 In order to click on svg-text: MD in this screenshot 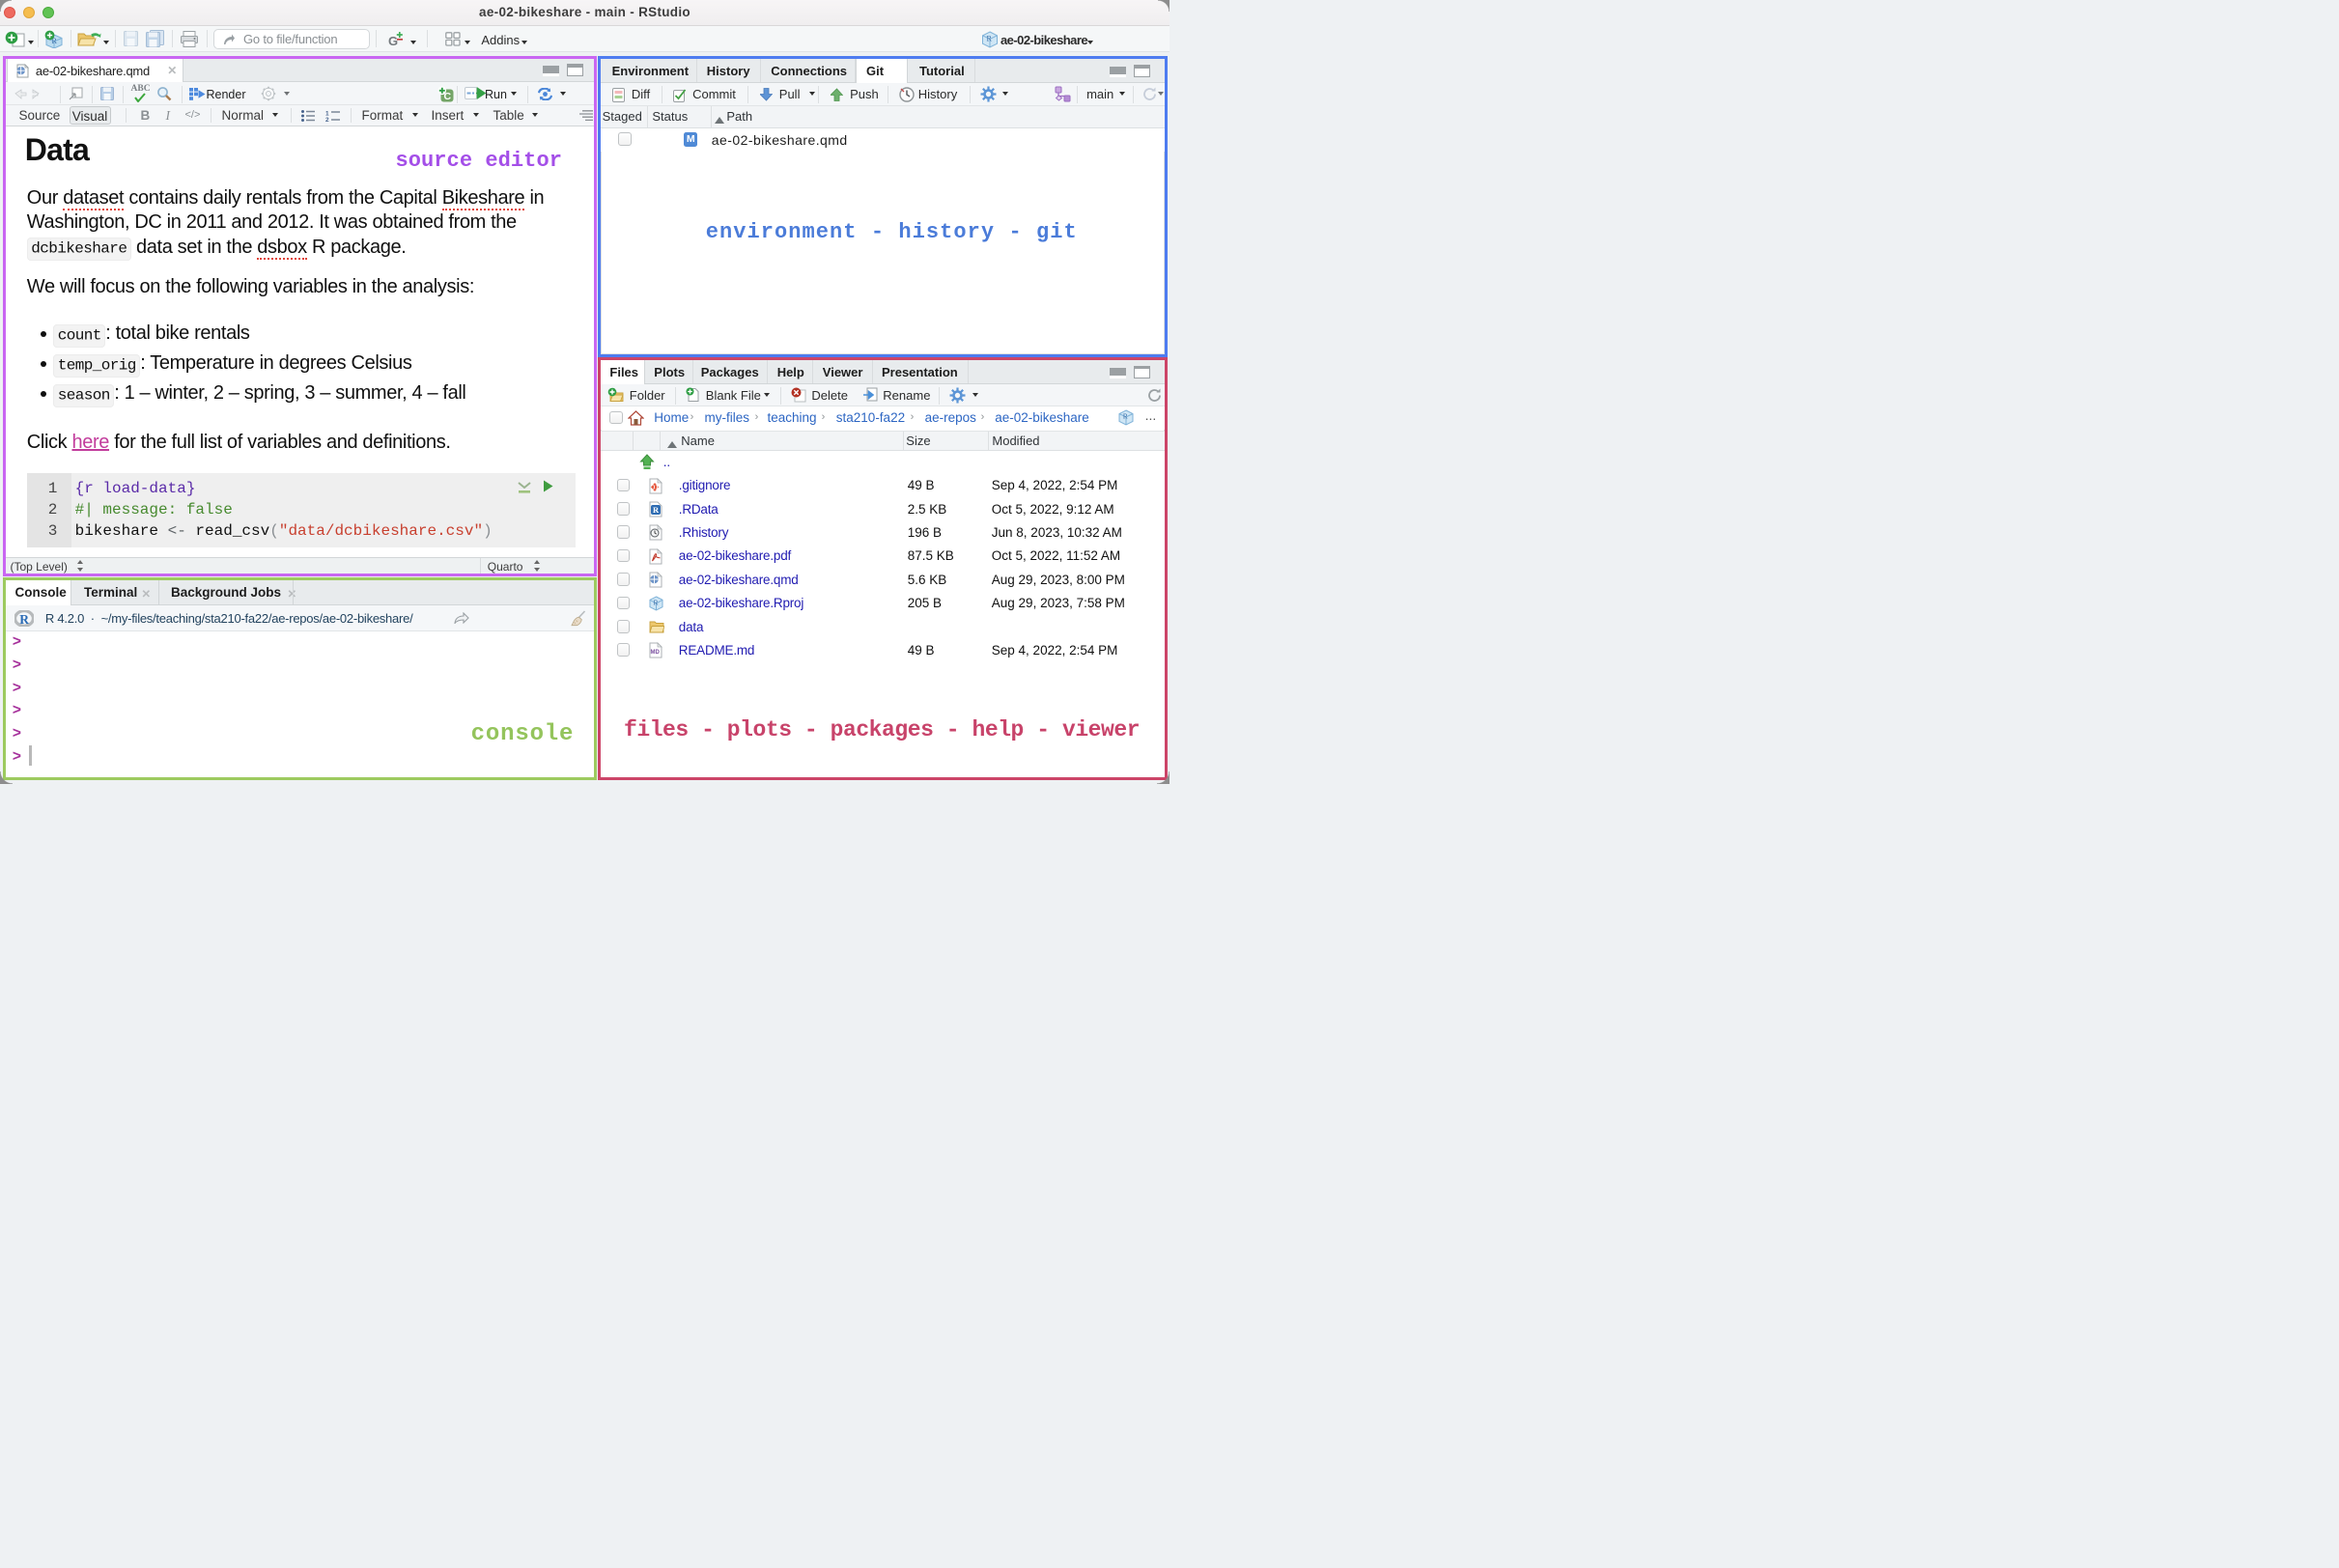, I will do `click(656, 653)`.